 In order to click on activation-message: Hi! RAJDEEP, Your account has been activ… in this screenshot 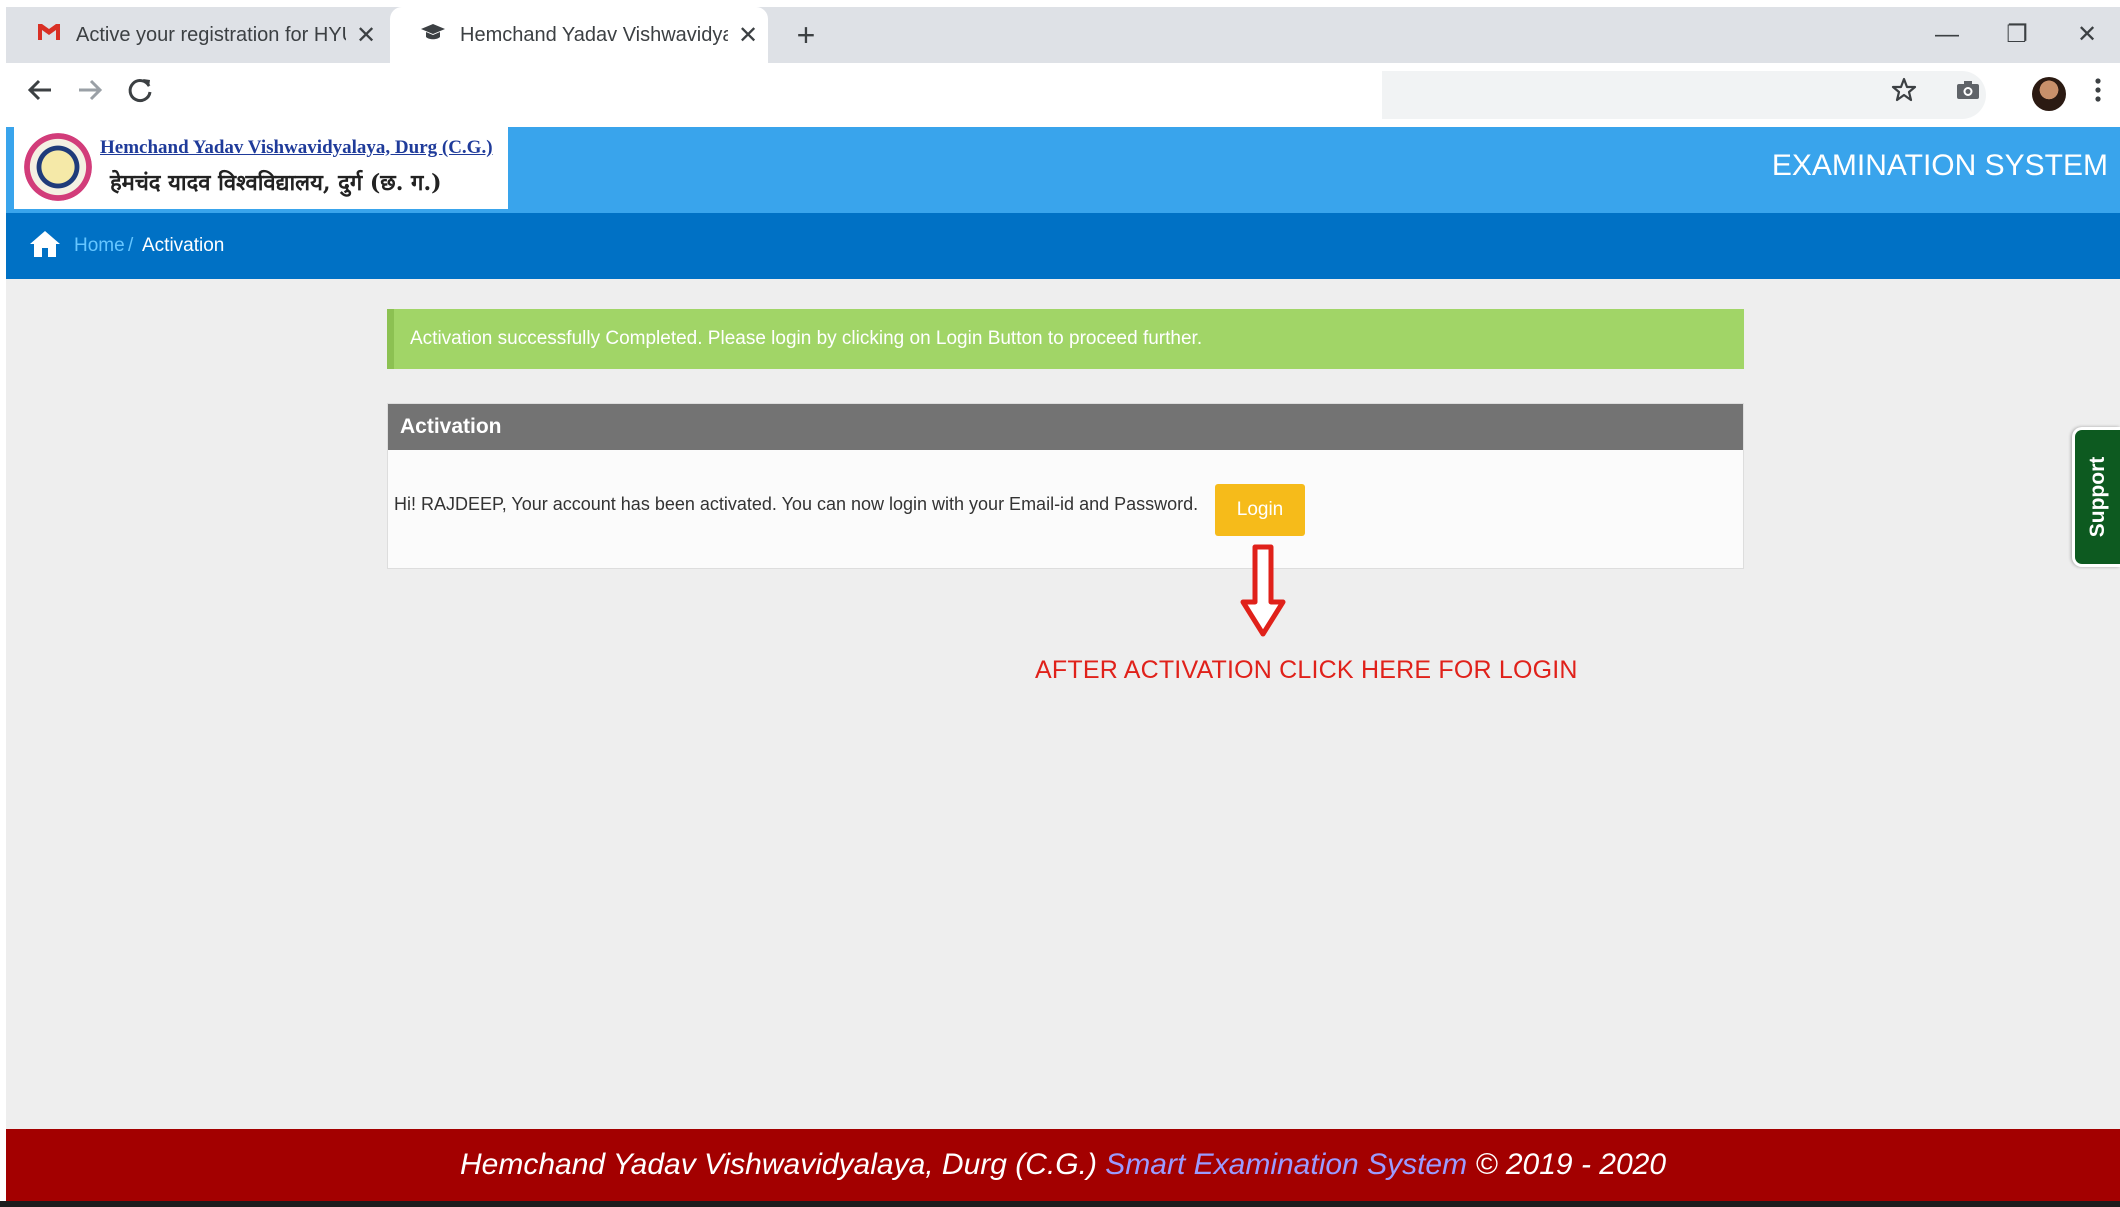, I will do `click(796, 504)`.